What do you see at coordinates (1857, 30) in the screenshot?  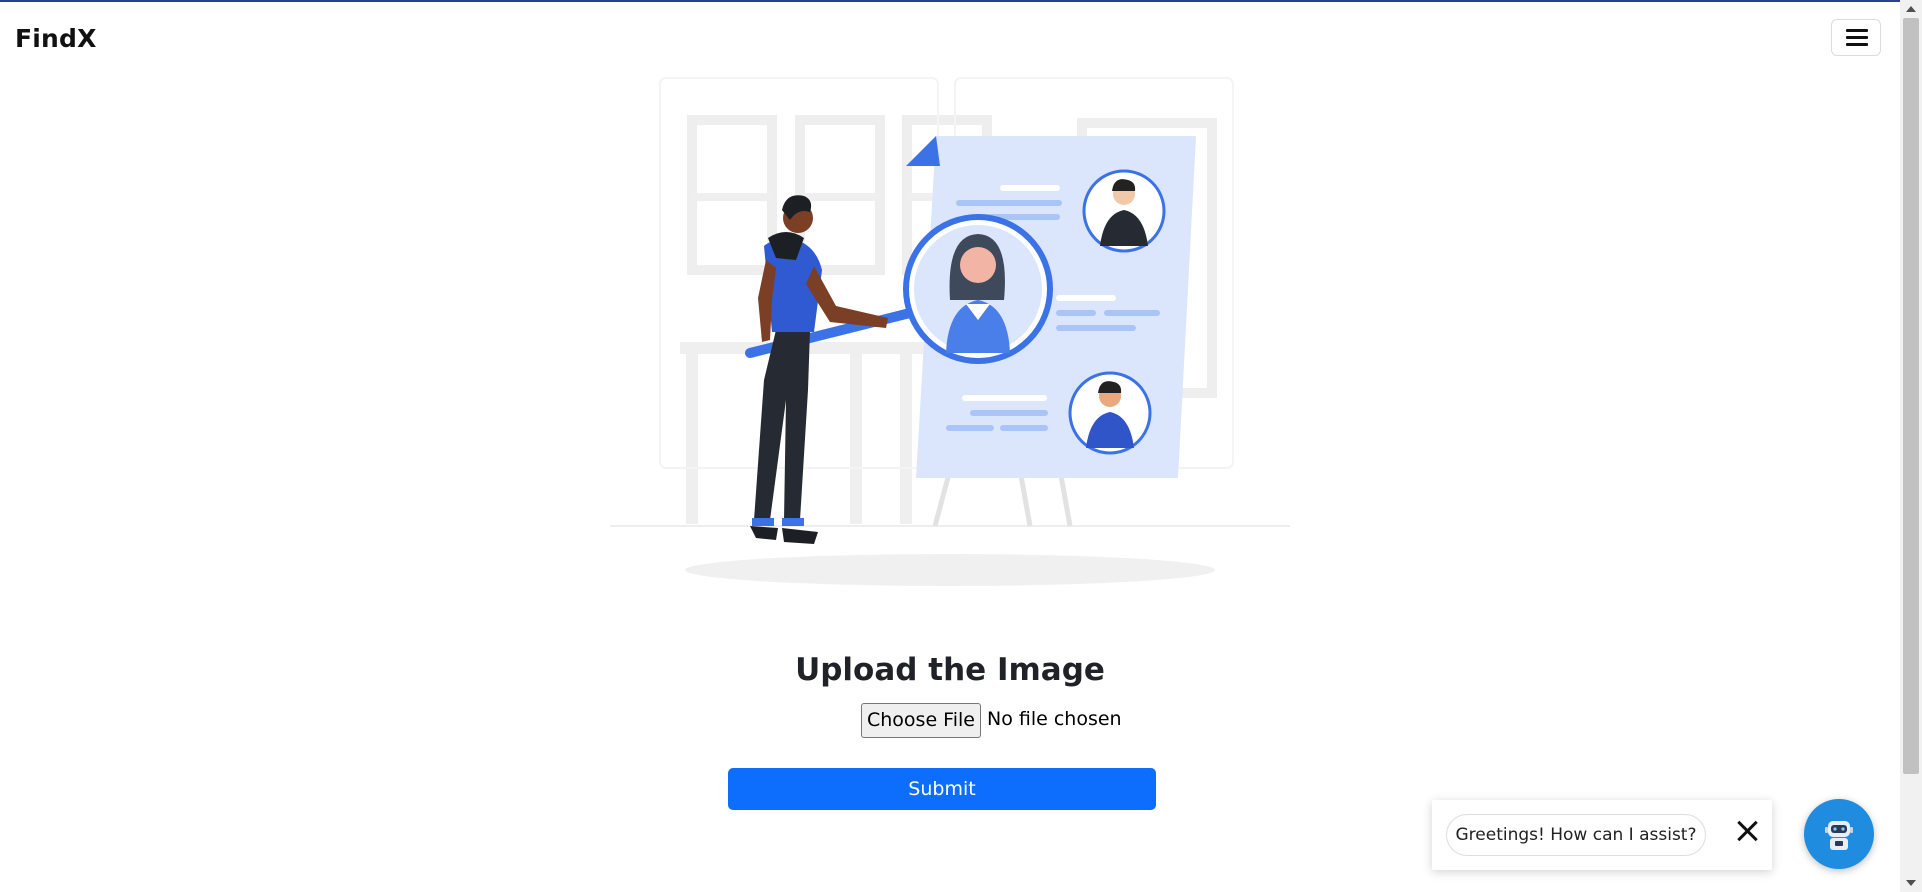 I see `hamburger-menu-icon` at bounding box center [1857, 30].